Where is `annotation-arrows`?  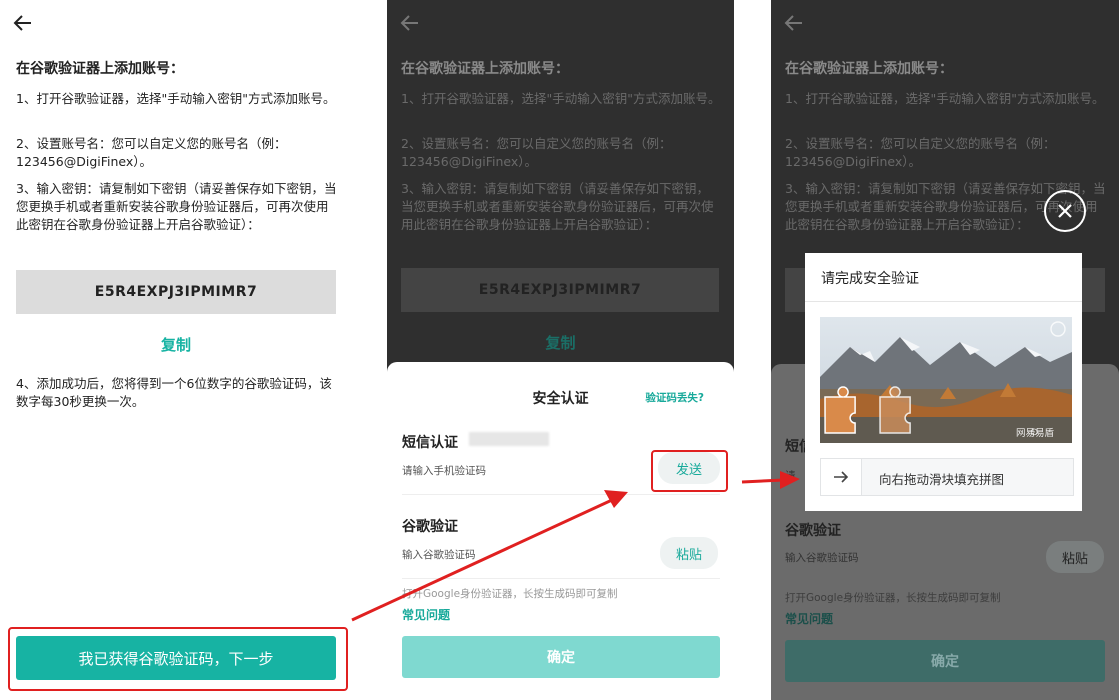 annotation-arrows is located at coordinates (575, 546).